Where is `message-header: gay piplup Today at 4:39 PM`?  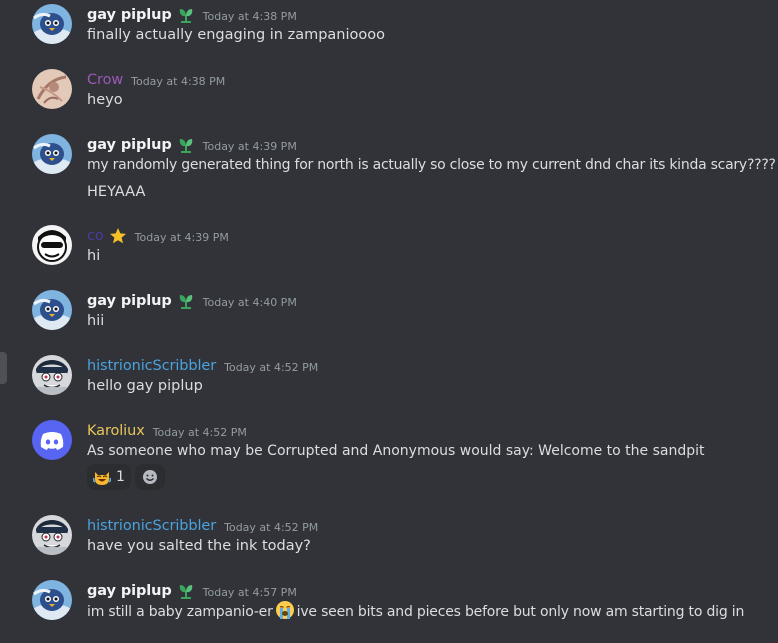 message-header: gay piplup Today at 4:39 PM is located at coordinates (192, 145).